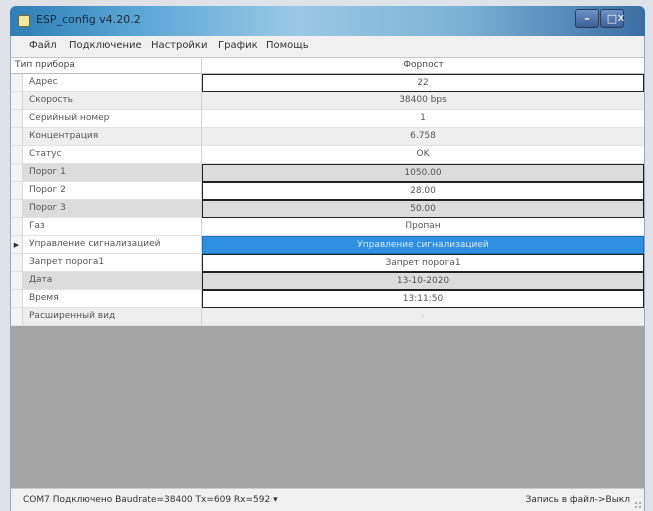 This screenshot has height=511, width=653. What do you see at coordinates (112, 317) in the screenshot?
I see `row-label: Расширенный вид` at bounding box center [112, 317].